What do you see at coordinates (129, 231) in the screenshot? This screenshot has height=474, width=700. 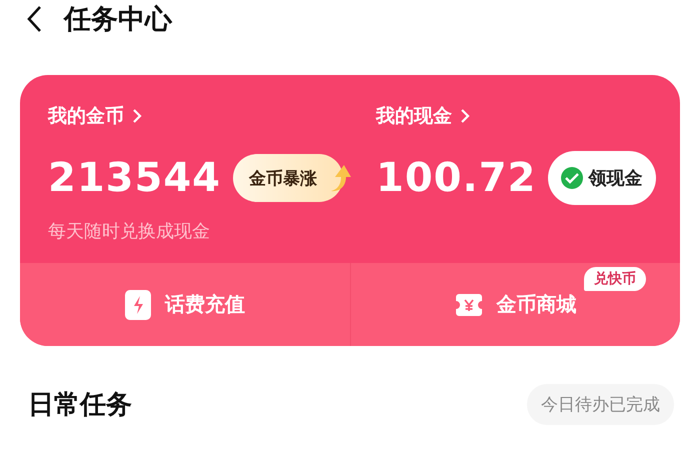 I see `coins-note: 每天随时兑换成现金` at bounding box center [129, 231].